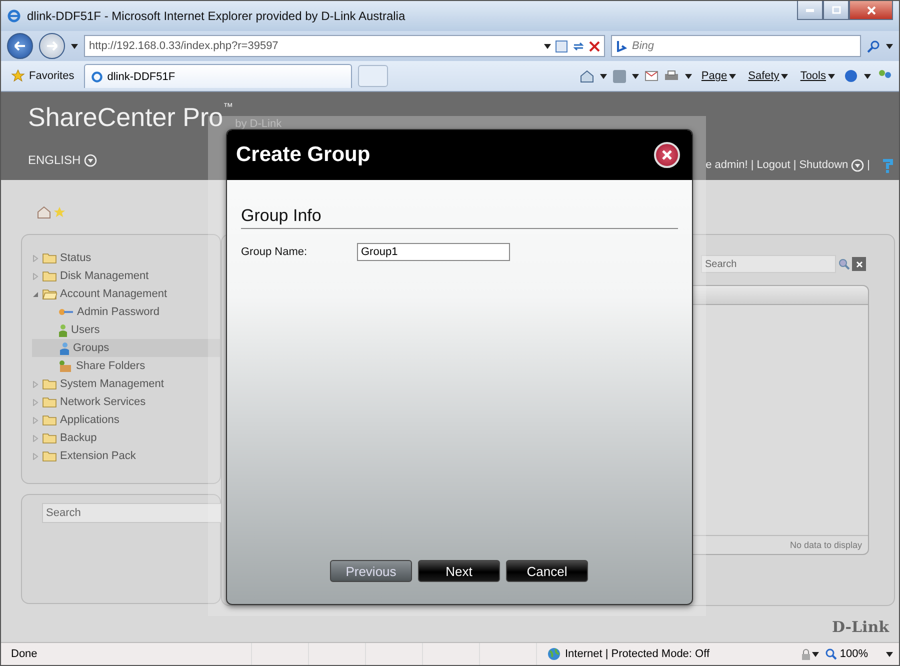 Image resolution: width=900 pixels, height=666 pixels. I want to click on tree-item: Groups, so click(126, 348).